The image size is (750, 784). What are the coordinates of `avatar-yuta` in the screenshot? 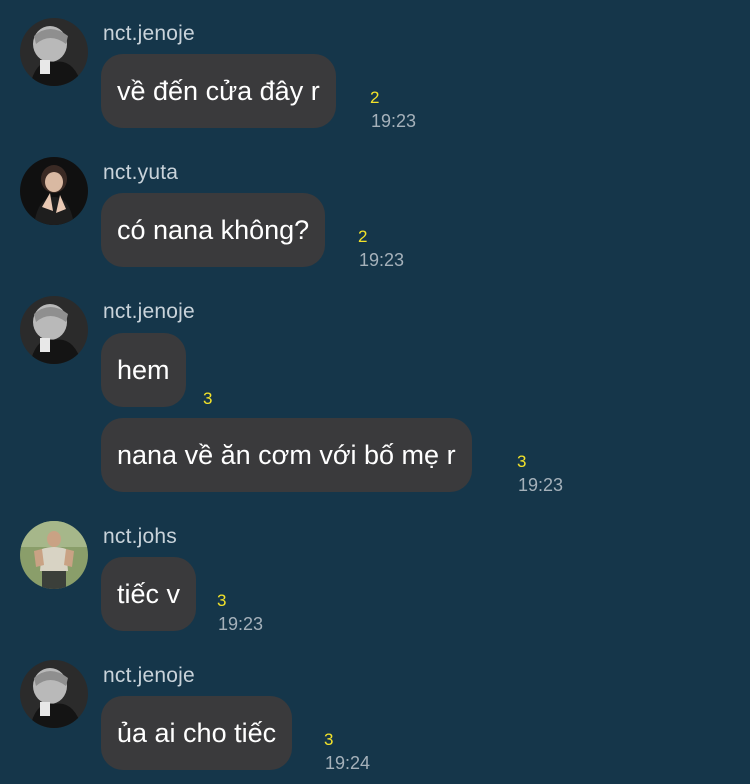 It's located at (54, 191).